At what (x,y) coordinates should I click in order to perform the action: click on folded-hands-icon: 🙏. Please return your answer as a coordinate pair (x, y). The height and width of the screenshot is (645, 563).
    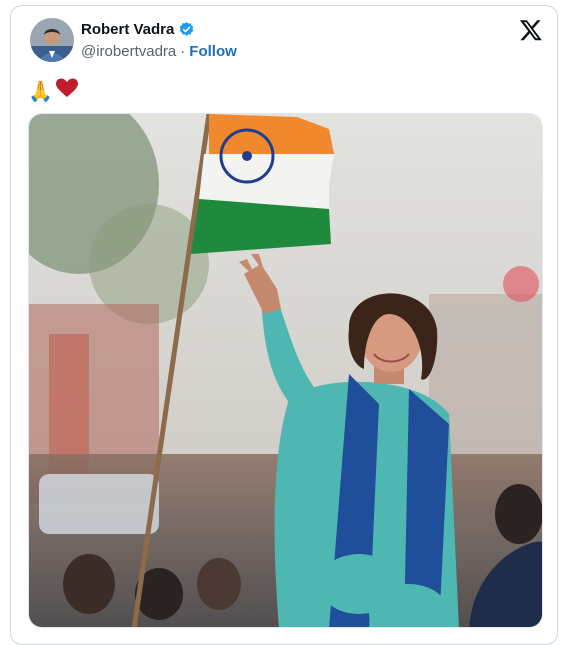
    Looking at the image, I should click on (40, 91).